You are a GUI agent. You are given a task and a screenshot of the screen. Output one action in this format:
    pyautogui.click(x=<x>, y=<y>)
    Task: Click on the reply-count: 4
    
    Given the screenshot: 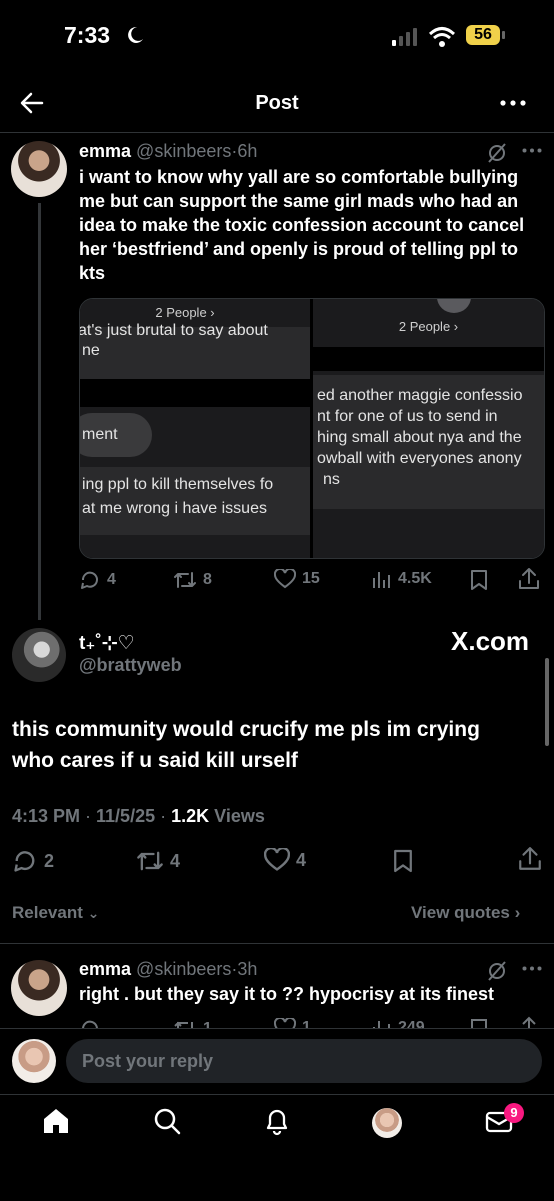 What is the action you would take?
    pyautogui.click(x=111, y=579)
    